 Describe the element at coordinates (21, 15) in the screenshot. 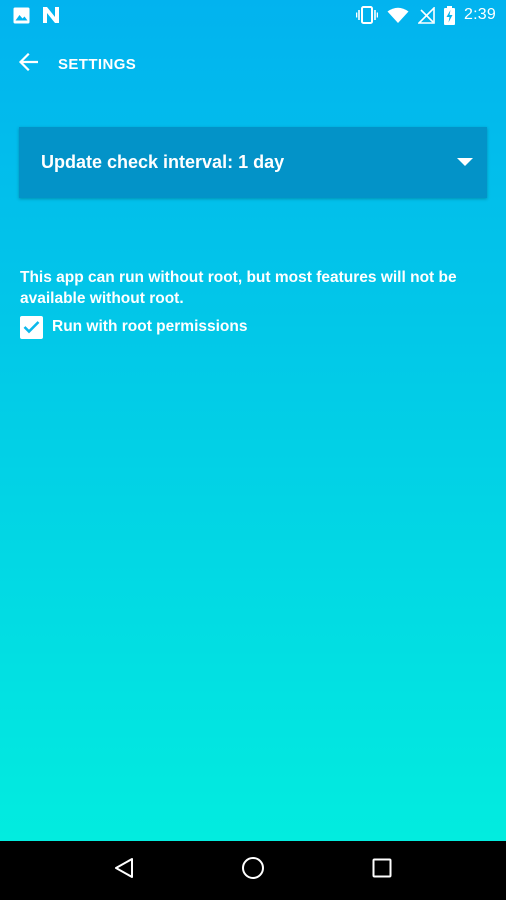

I see `image-icon` at that location.